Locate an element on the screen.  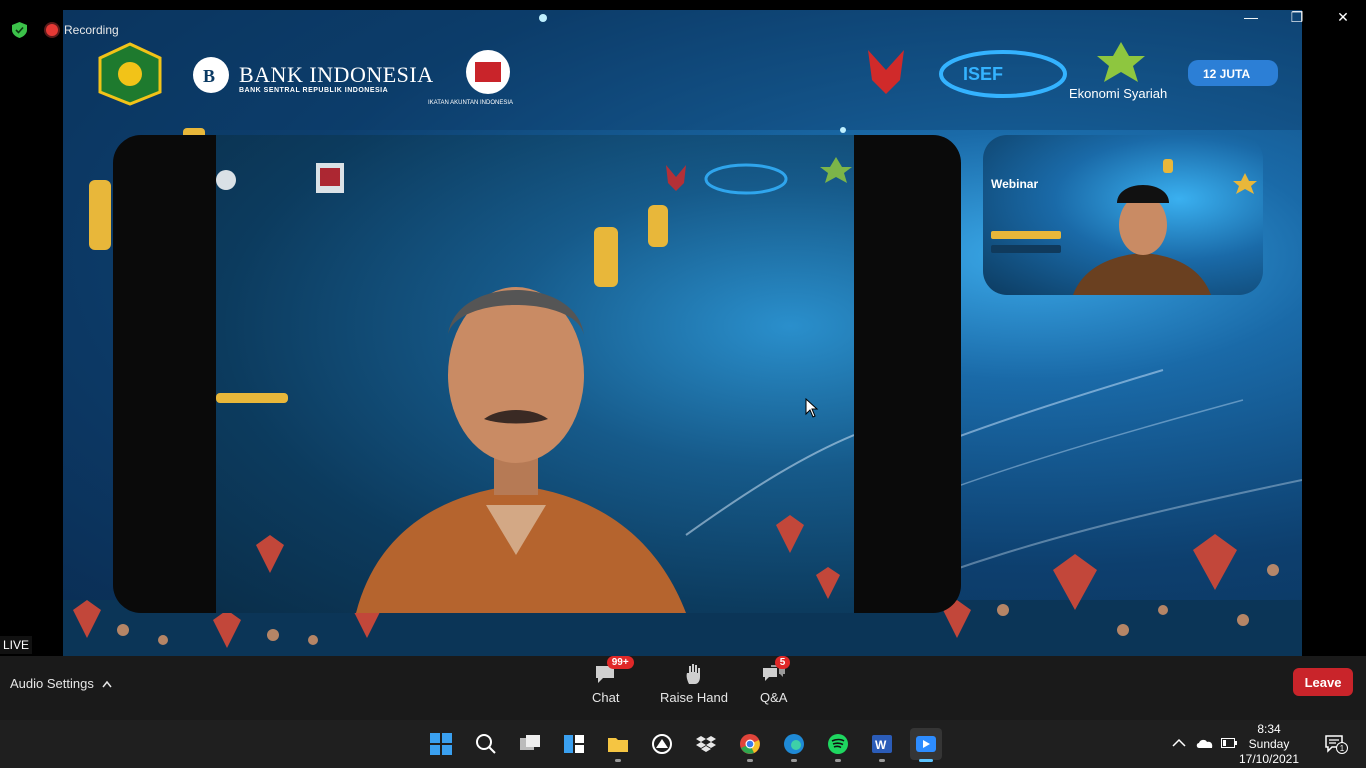
windows-logo-icon is located at coordinates (441, 744).